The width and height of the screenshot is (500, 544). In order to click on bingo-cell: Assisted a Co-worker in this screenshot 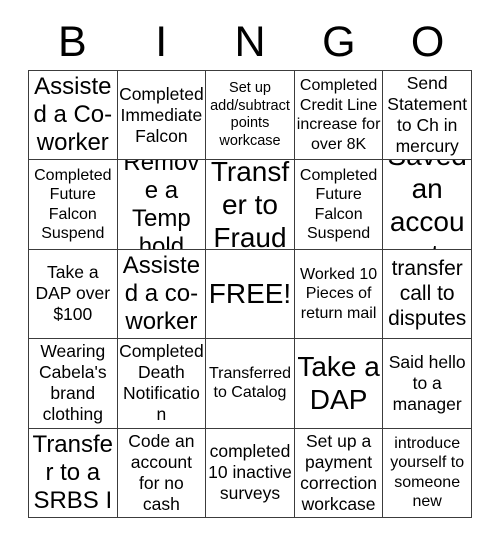, I will do `click(73, 116)`.